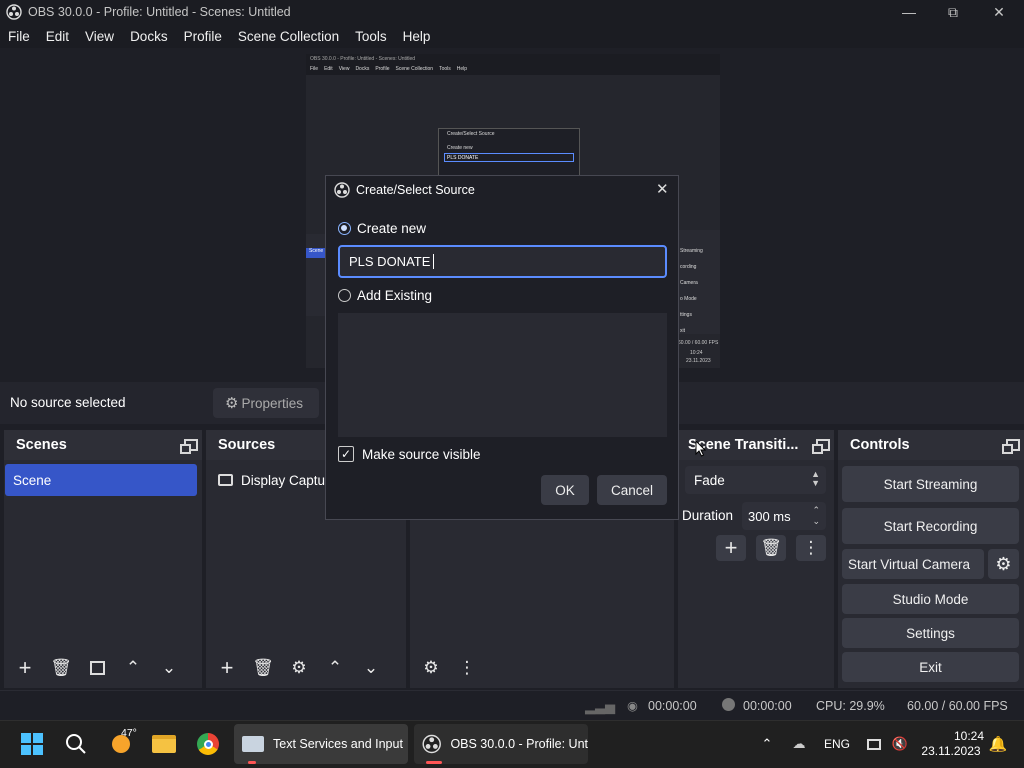  I want to click on network-icon, so click(874, 744).